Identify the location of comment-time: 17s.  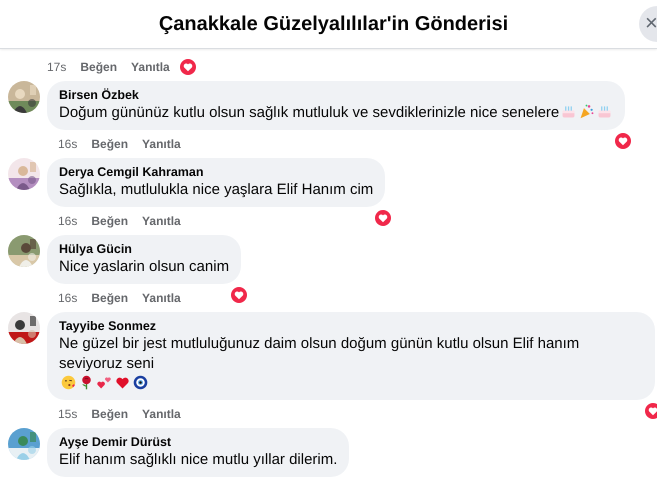
(56, 67).